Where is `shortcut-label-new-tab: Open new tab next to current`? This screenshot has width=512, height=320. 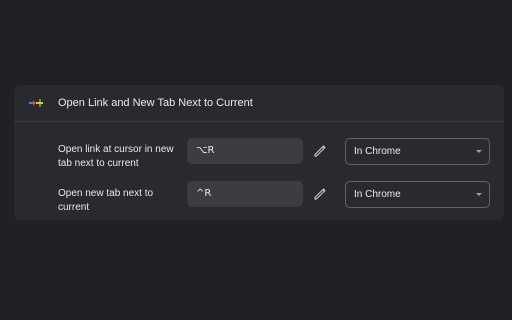 shortcut-label-new-tab: Open new tab next to current is located at coordinates (106, 200).